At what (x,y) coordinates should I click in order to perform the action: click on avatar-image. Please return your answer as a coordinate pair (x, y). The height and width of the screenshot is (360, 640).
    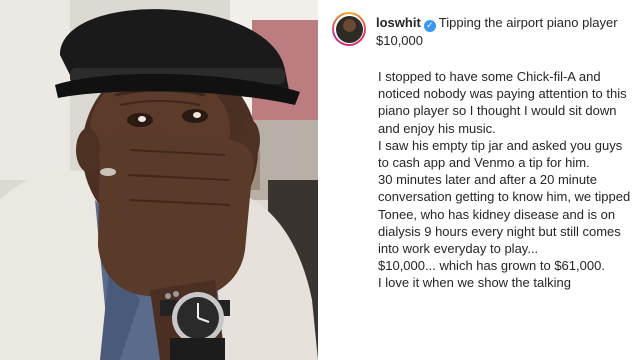
    Looking at the image, I should click on (349, 29).